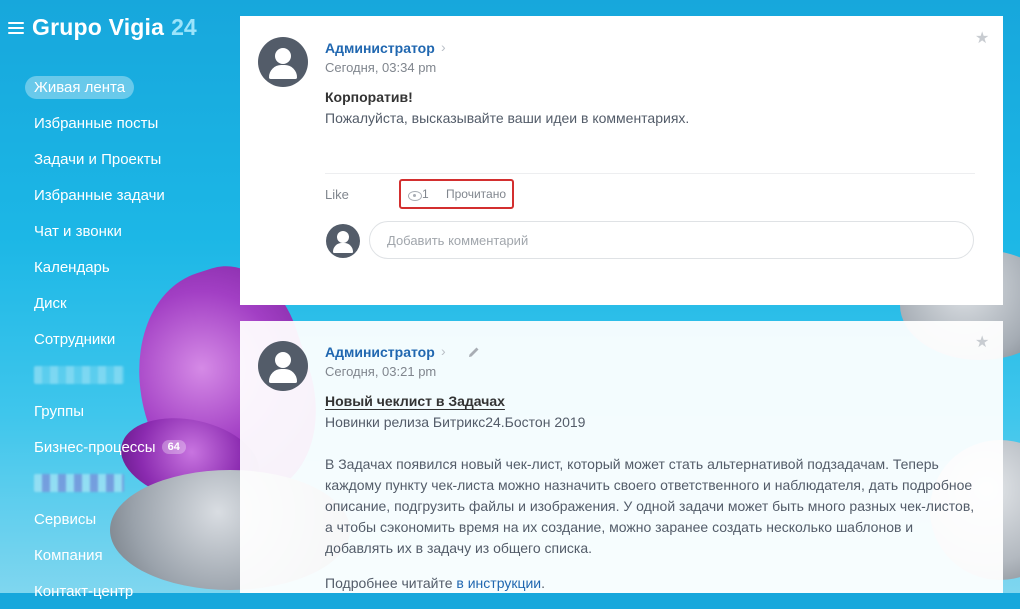 The height and width of the screenshot is (609, 1020). Describe the element at coordinates (543, 583) in the screenshot. I see `read-more-suffix: .` at that location.